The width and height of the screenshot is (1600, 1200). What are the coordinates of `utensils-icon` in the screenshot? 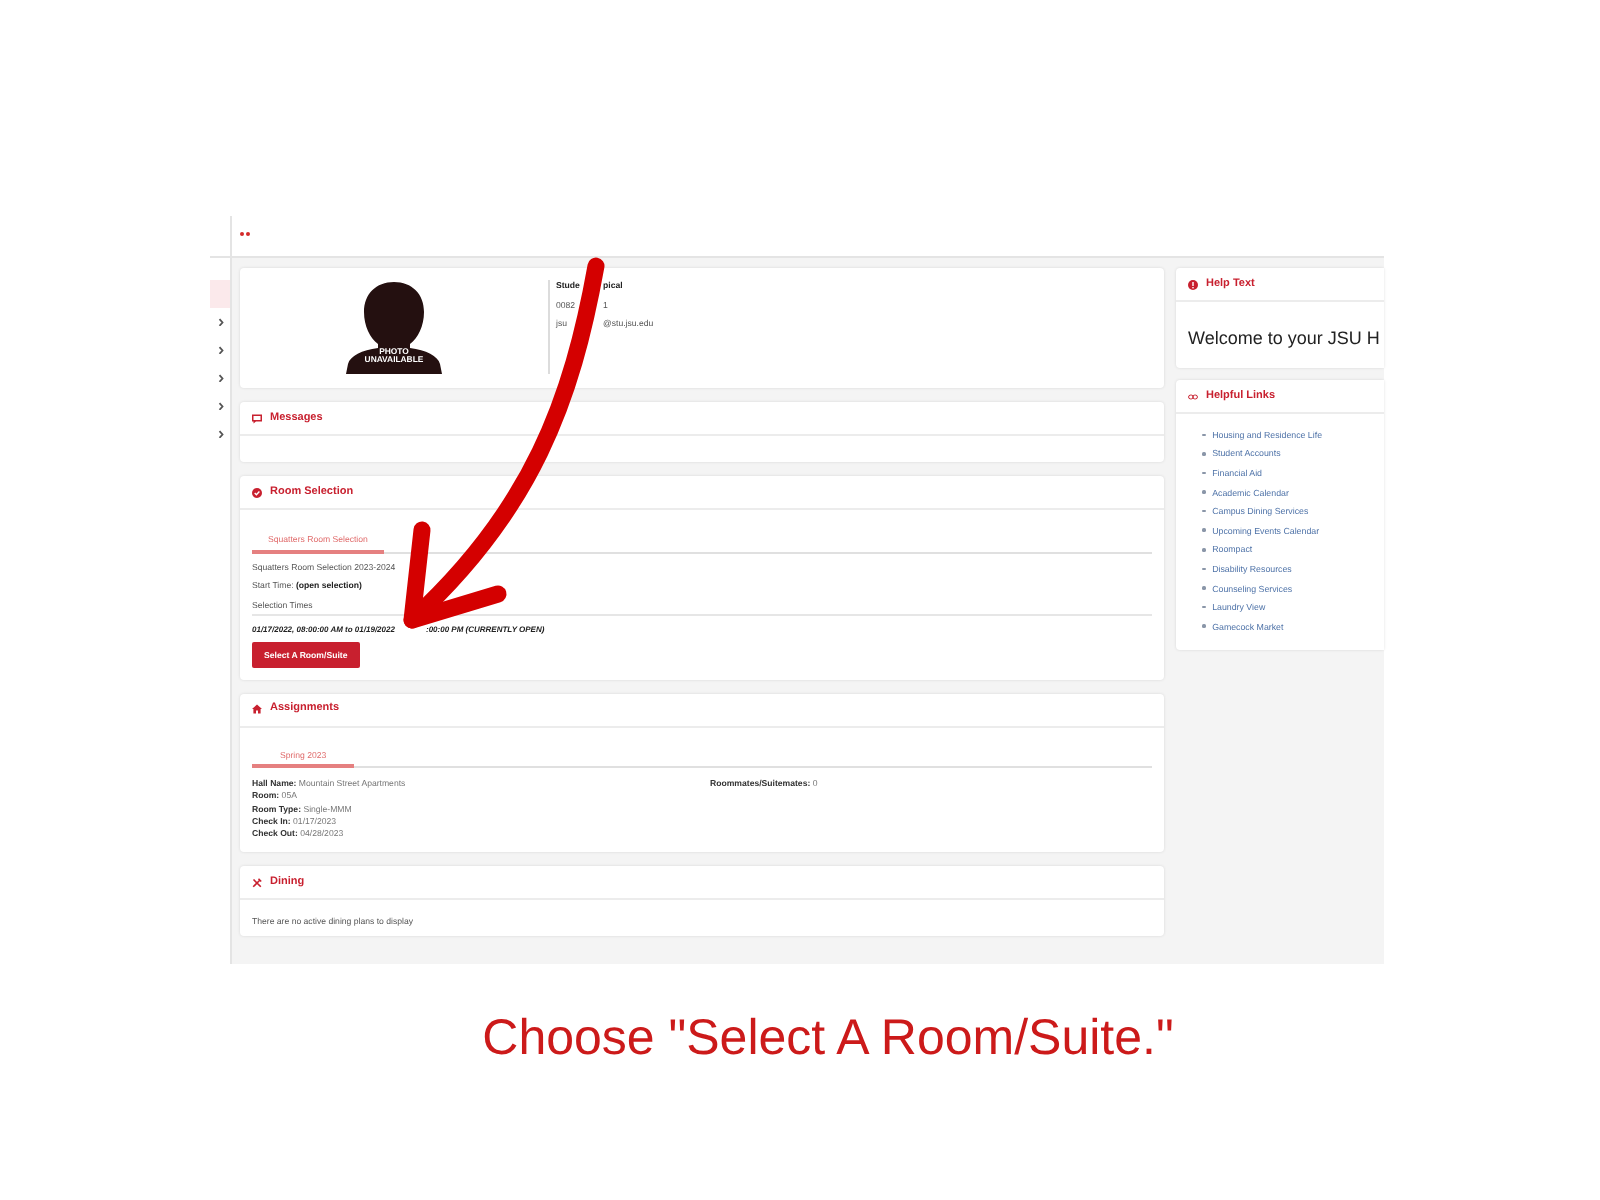 It's located at (257, 882).